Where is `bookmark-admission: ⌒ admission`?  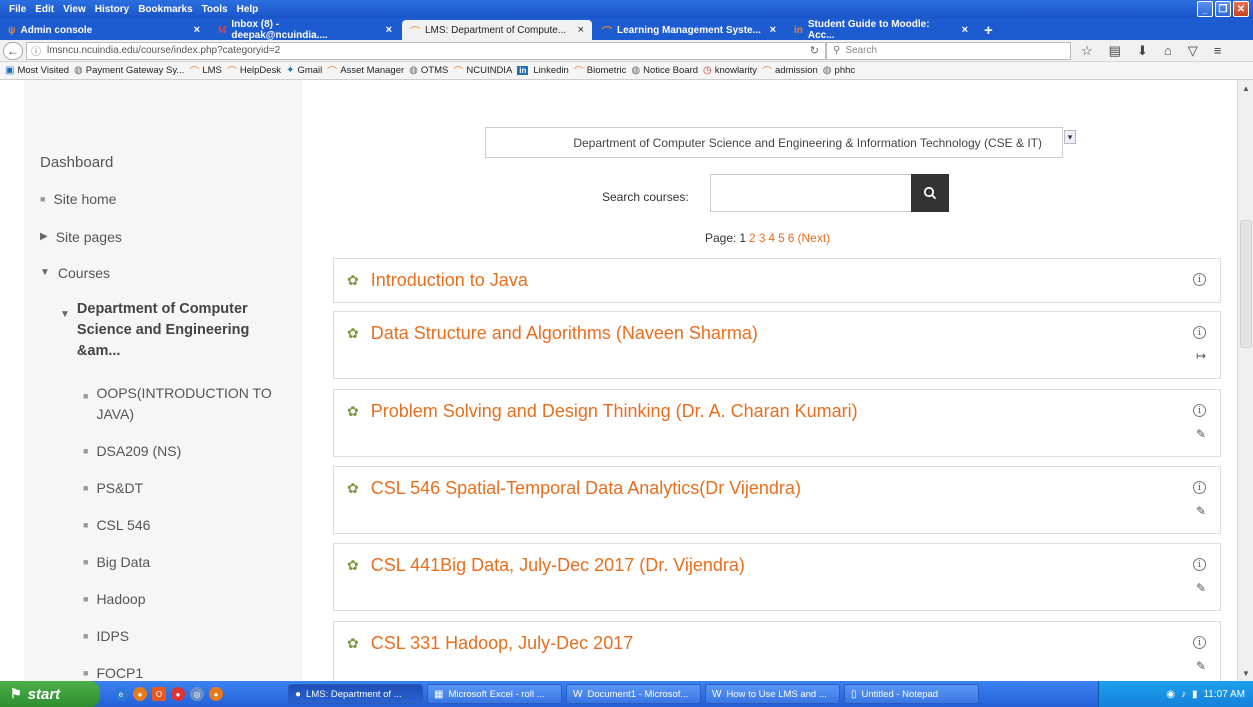 bookmark-admission: ⌒ admission is located at coordinates (790, 70).